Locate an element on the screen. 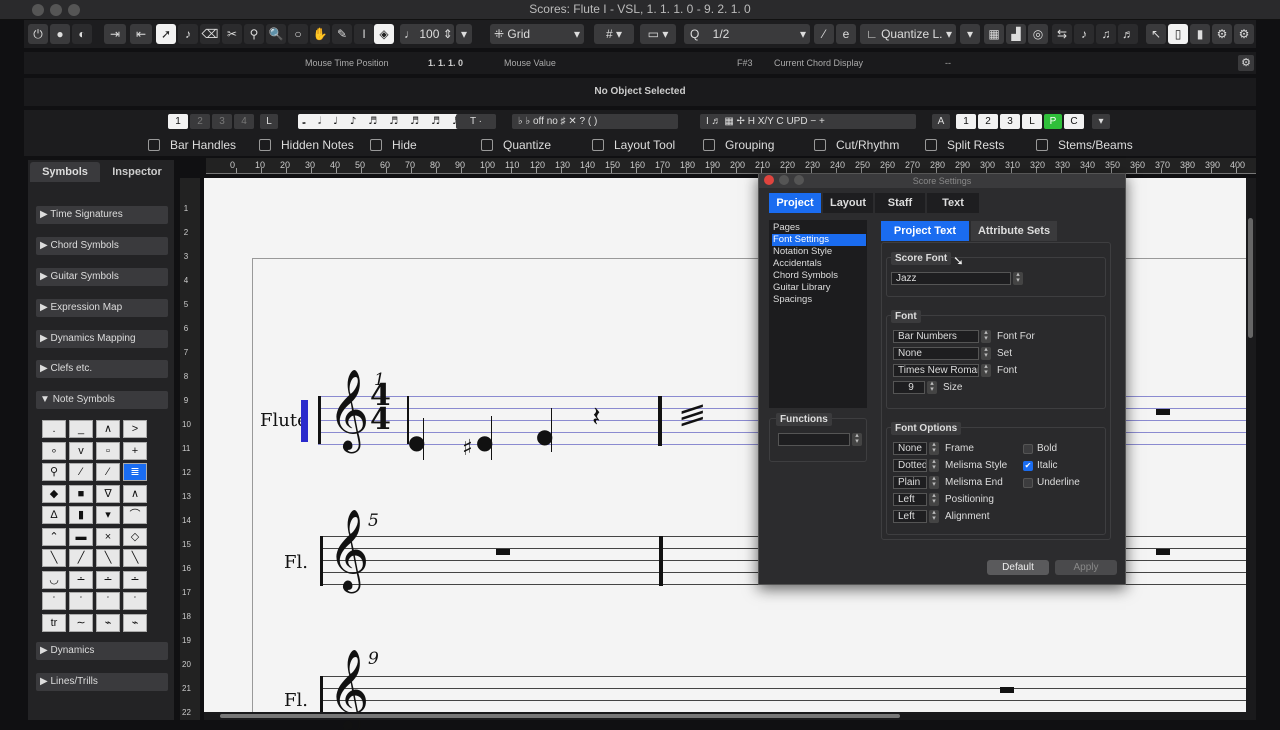 This screenshot has height=730, width=1280. whole-rest is located at coordinates (1007, 690).